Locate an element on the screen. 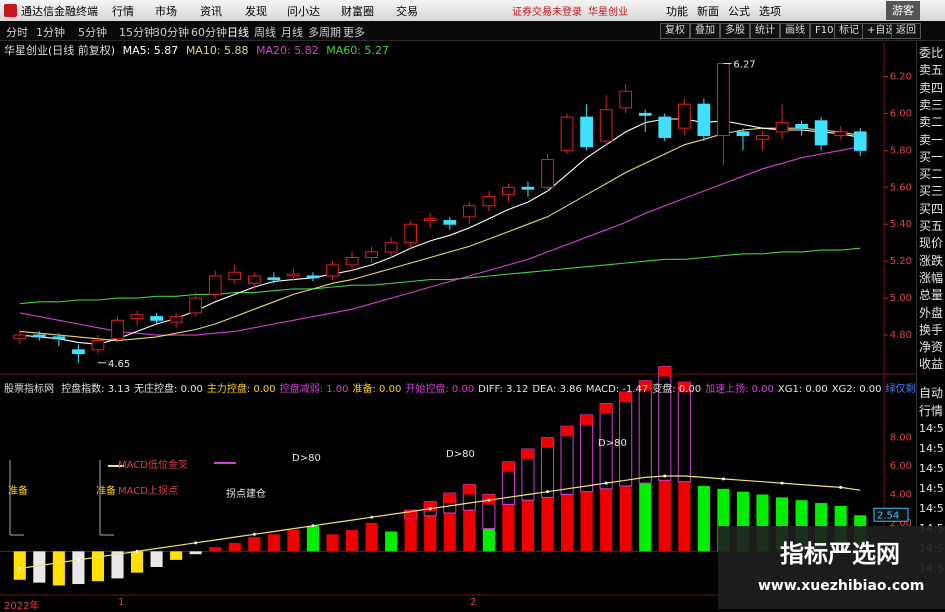 Image resolution: width=945 pixels, height=612 pixels. quote-panel-label: 涨跌 is located at coordinates (931, 260).